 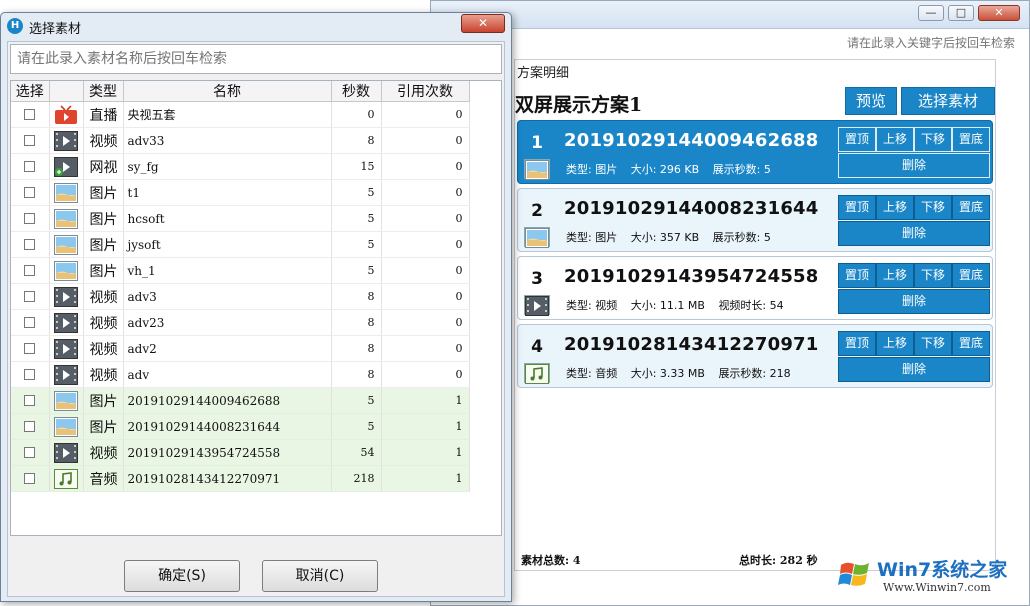 I want to click on main-titlebar: — □ ✕, so click(x=730, y=15).